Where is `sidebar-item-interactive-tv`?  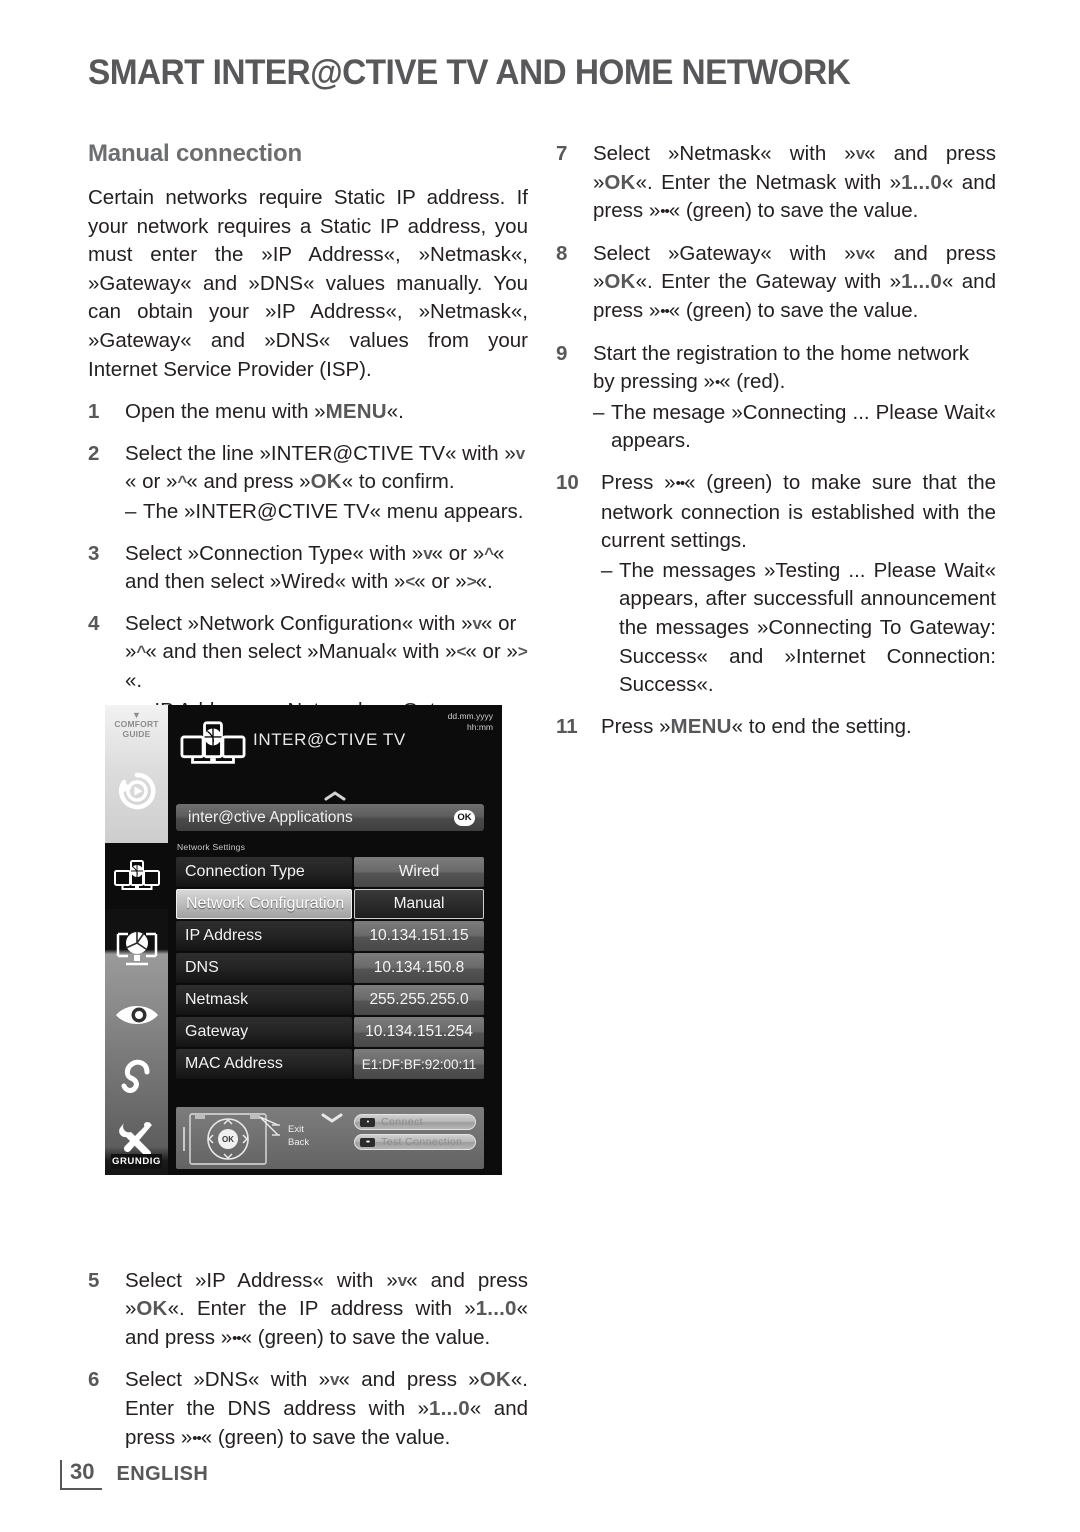 sidebar-item-interactive-tv is located at coordinates (136, 876).